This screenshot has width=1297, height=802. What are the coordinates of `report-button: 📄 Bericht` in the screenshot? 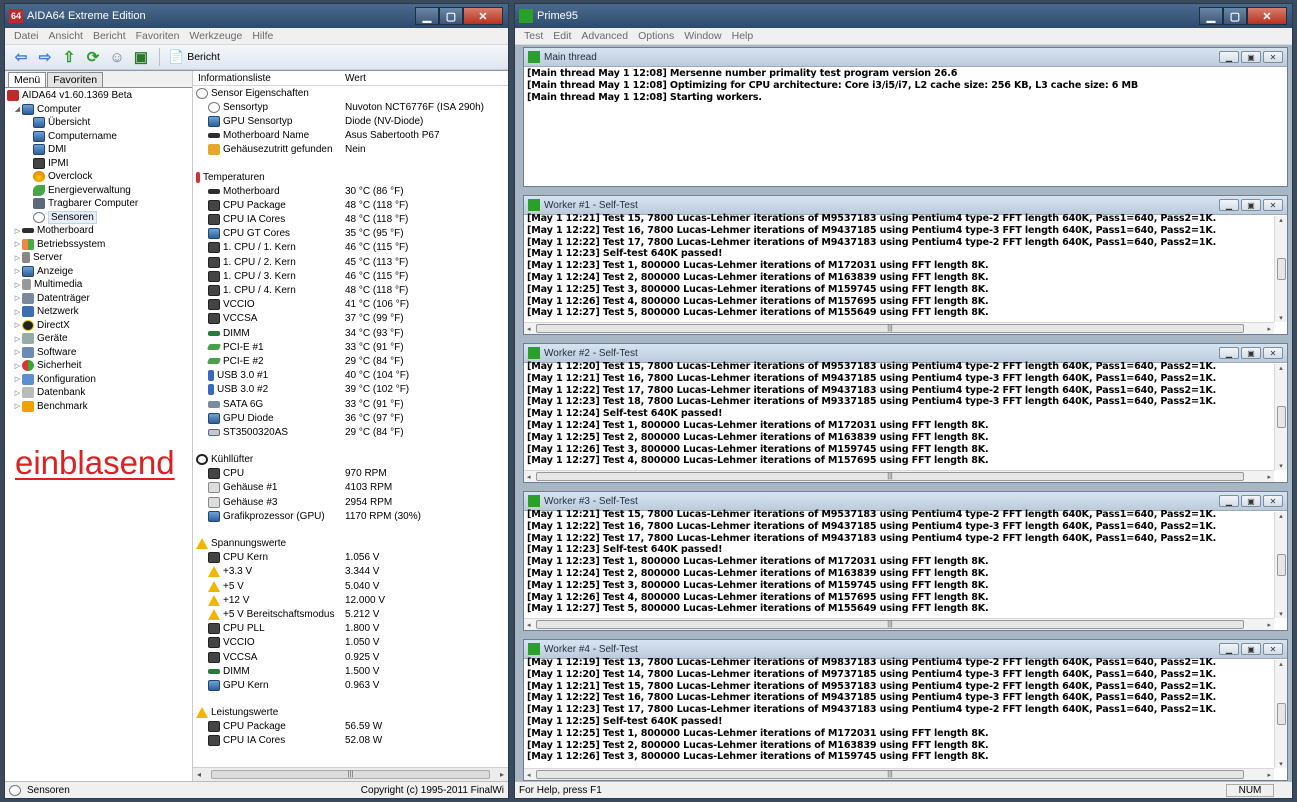 It's located at (194, 57).